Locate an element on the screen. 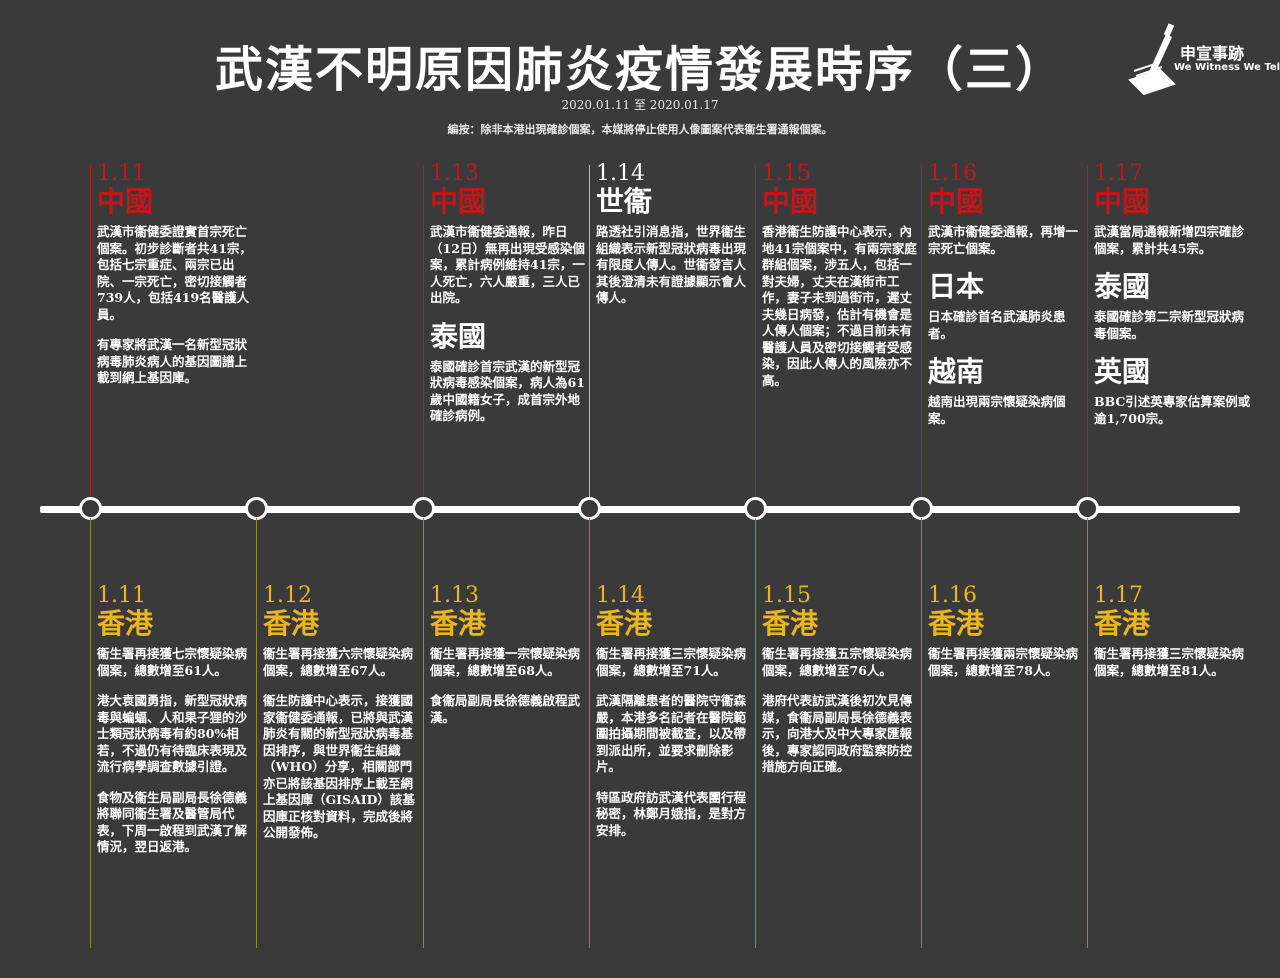 The image size is (1280, 978). pen-writing-paper-icon is located at coordinates (1152, 59).